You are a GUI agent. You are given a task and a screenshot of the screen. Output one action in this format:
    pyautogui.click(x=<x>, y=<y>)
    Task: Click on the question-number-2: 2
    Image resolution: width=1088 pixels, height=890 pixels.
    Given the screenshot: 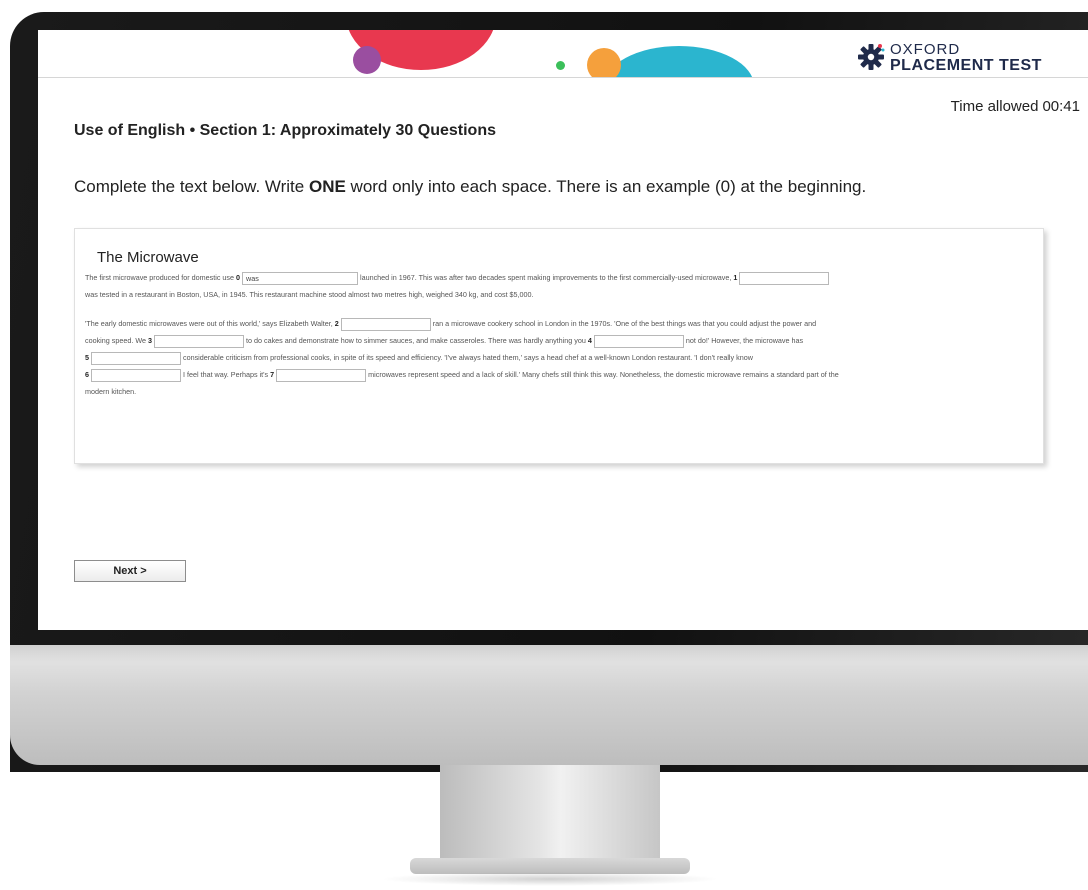 What is the action you would take?
    pyautogui.click(x=336, y=323)
    